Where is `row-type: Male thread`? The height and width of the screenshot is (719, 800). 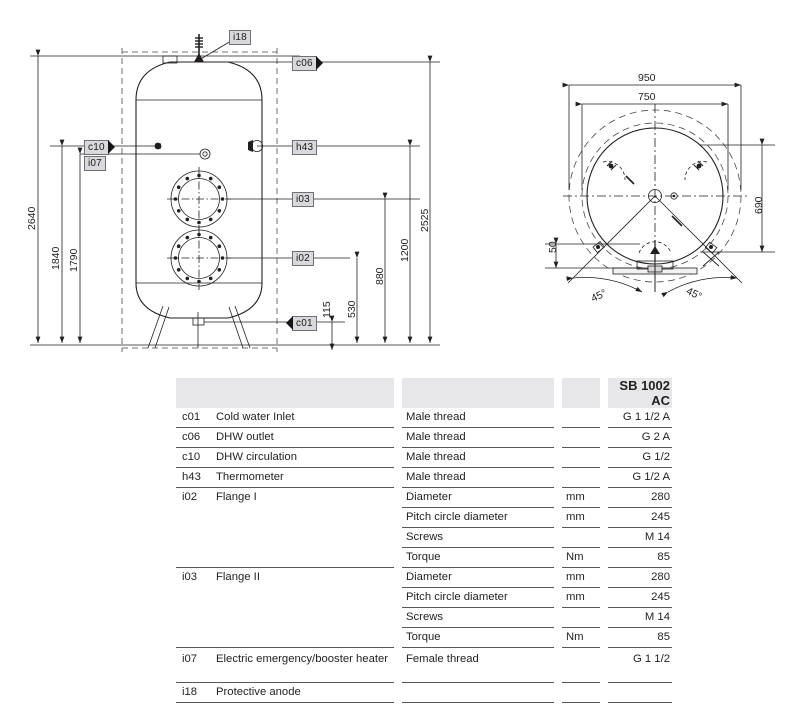
row-type: Male thread is located at coordinates (478, 457).